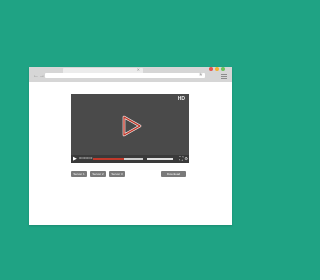 The width and height of the screenshot is (320, 280). What do you see at coordinates (160, 159) in the screenshot?
I see `volume-slider` at bounding box center [160, 159].